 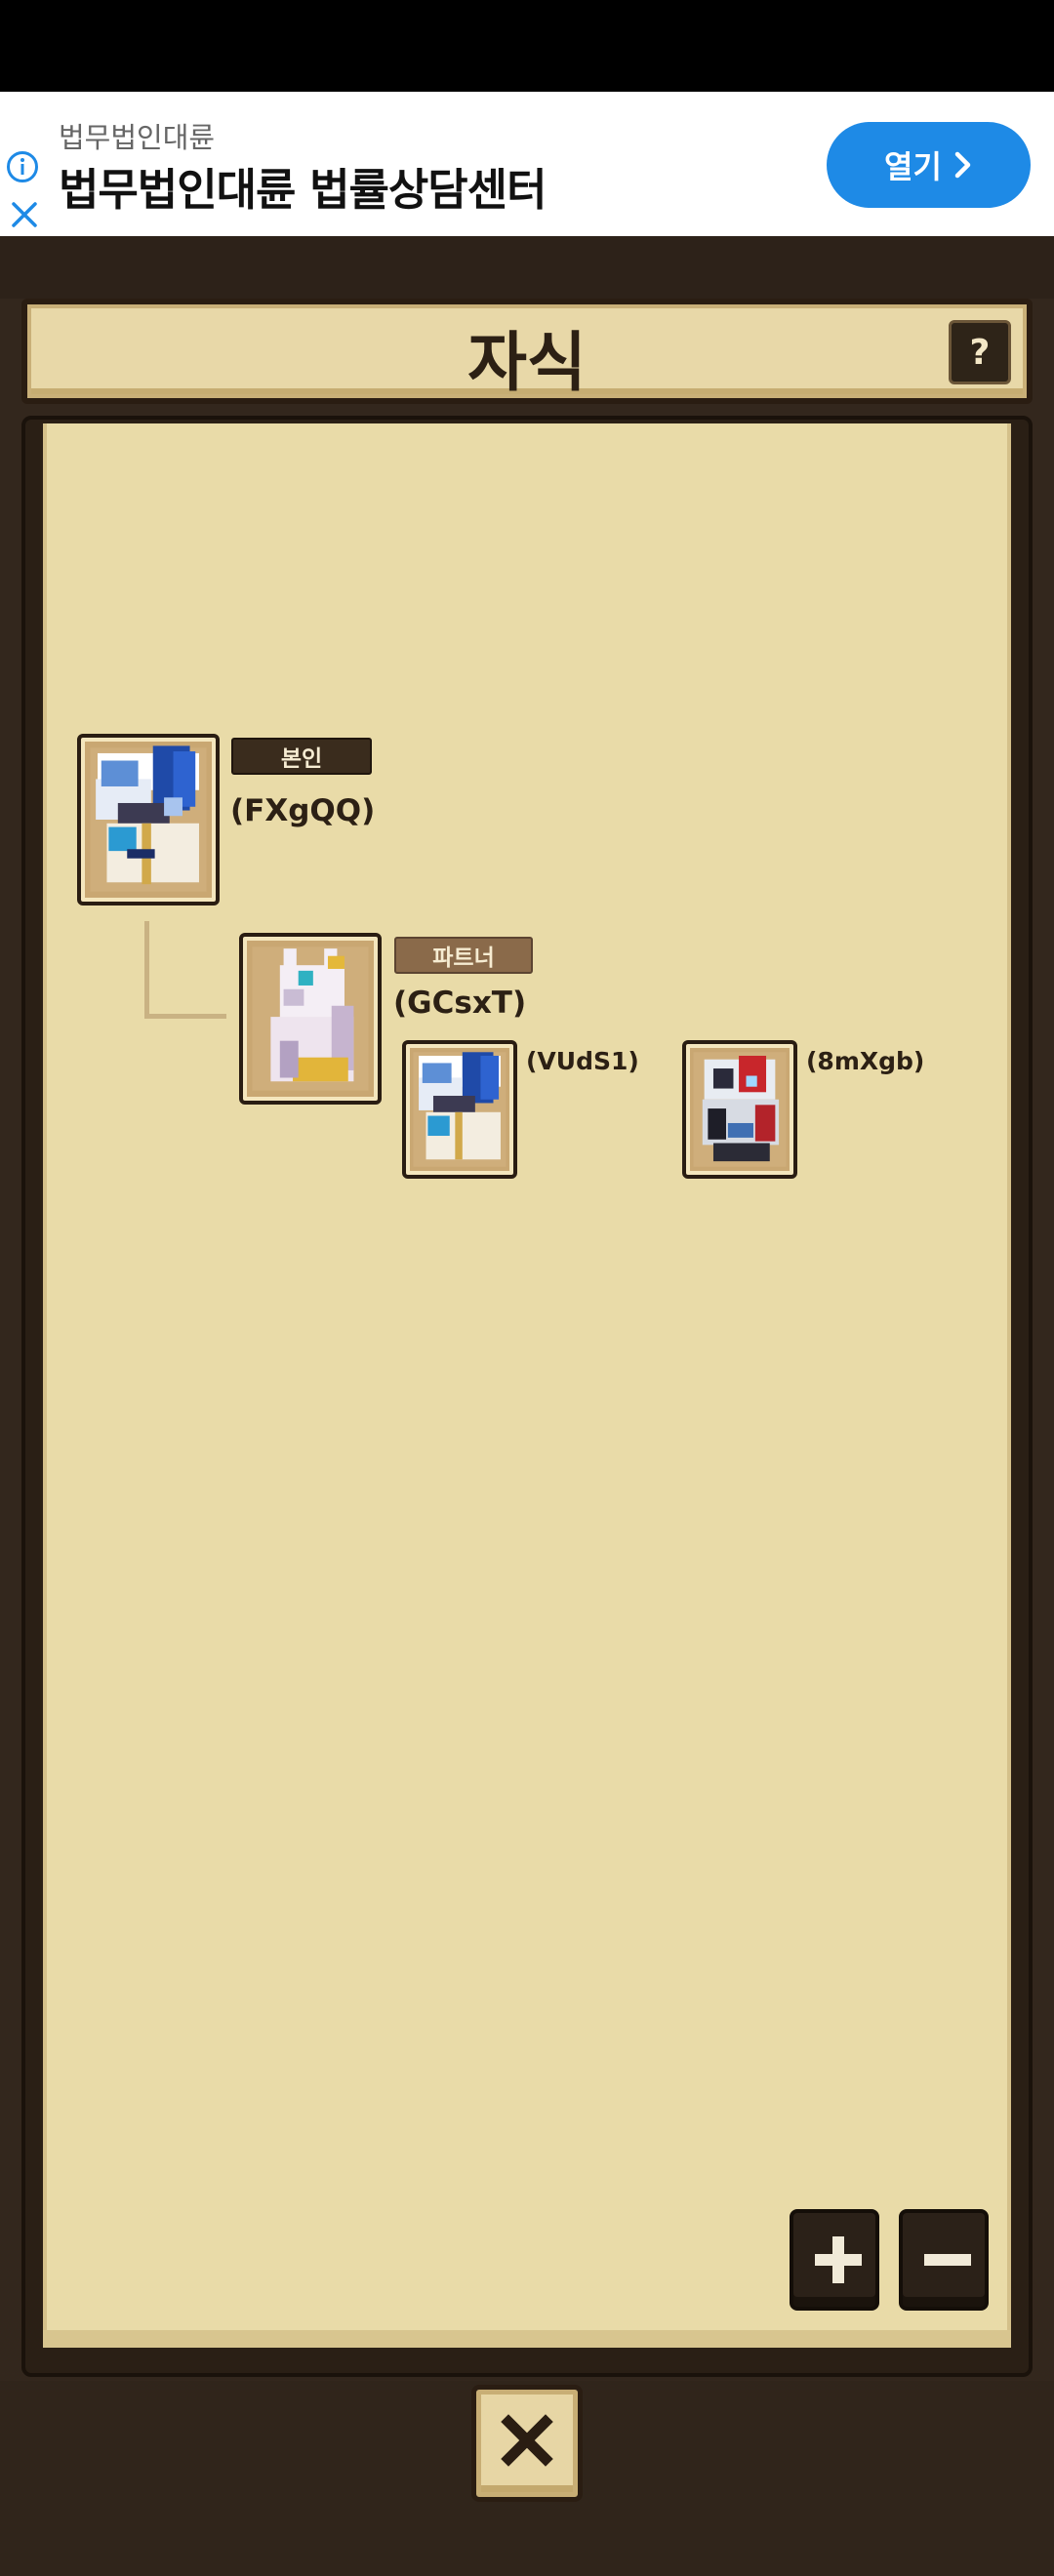 What do you see at coordinates (527, 2440) in the screenshot?
I see `x-icon` at bounding box center [527, 2440].